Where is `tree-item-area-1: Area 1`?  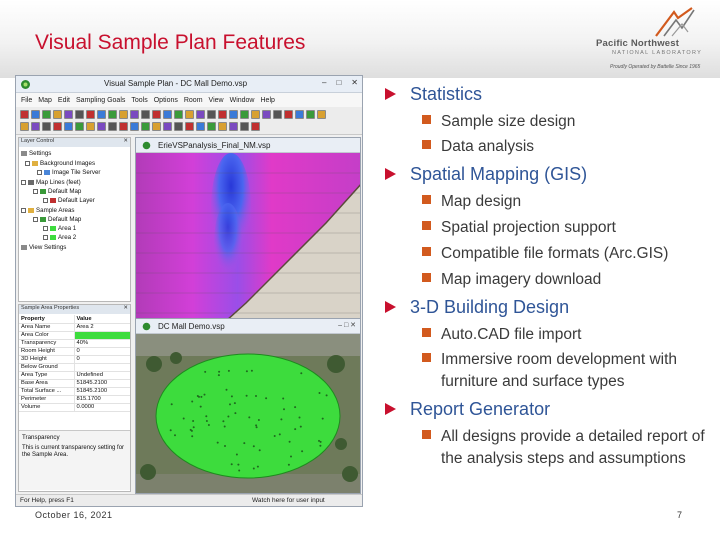 tree-item-area-1: Area 1 is located at coordinates (59, 228).